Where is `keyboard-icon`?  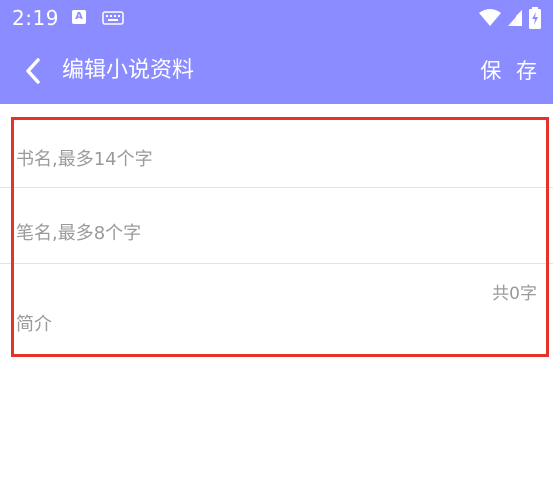
keyboard-icon is located at coordinates (113, 19).